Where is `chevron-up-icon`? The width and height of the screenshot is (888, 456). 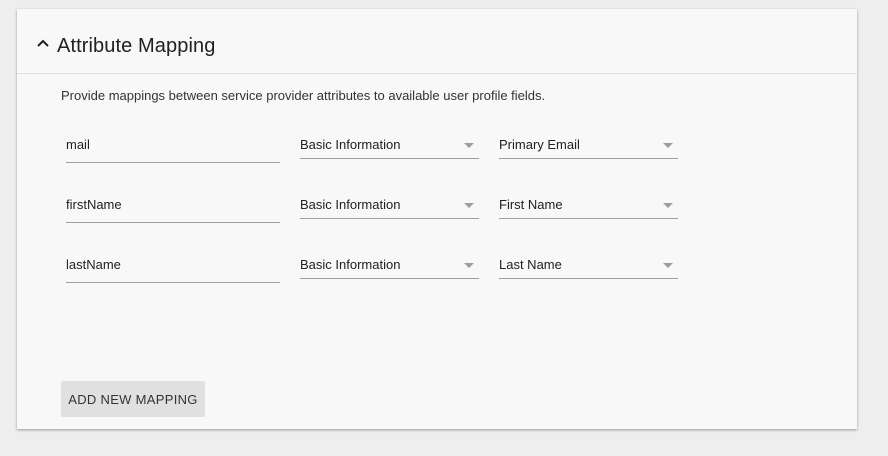 chevron-up-icon is located at coordinates (43, 43).